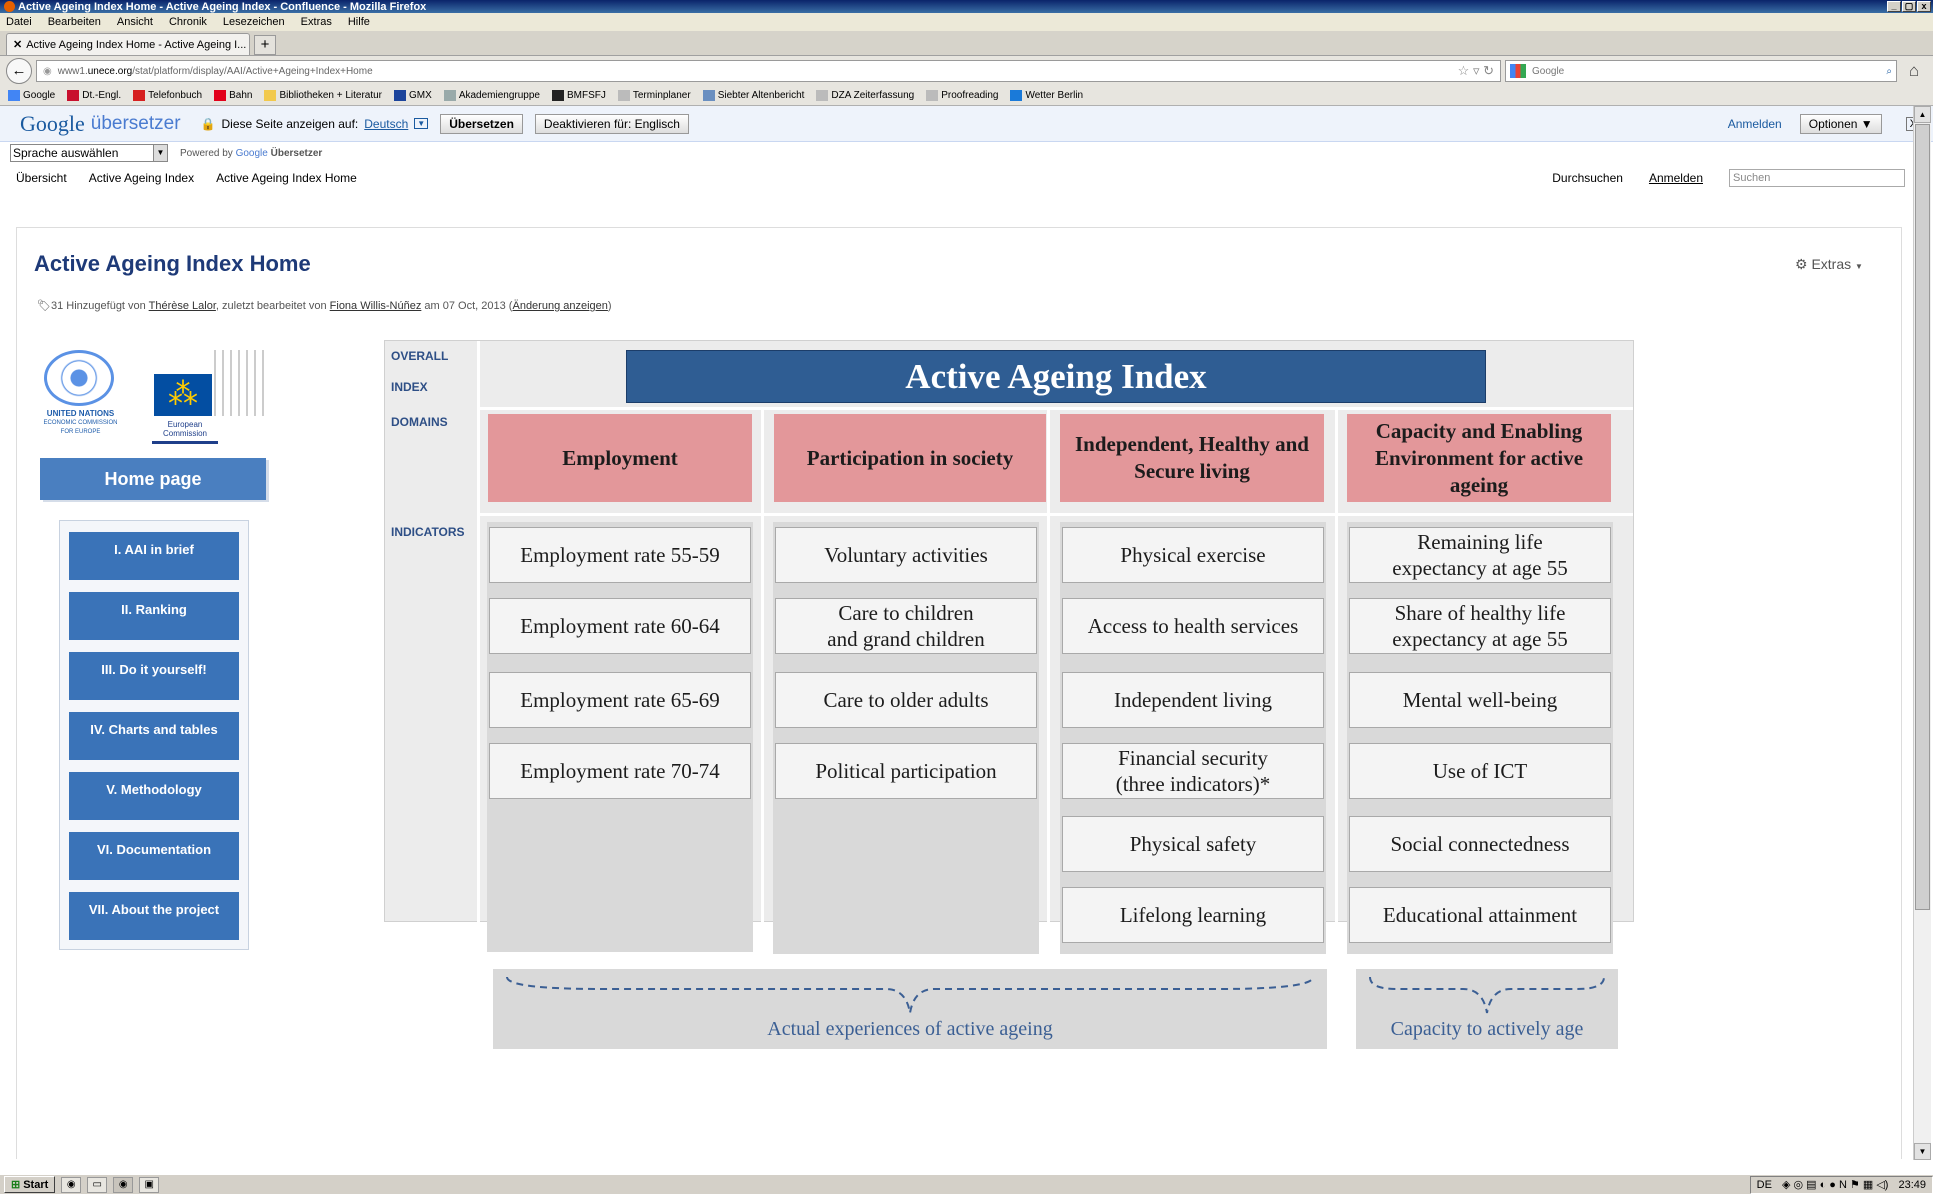 Image resolution: width=1933 pixels, height=1194 pixels. I want to click on breadcrumb-page: Active Ageing Index Home, so click(286, 178).